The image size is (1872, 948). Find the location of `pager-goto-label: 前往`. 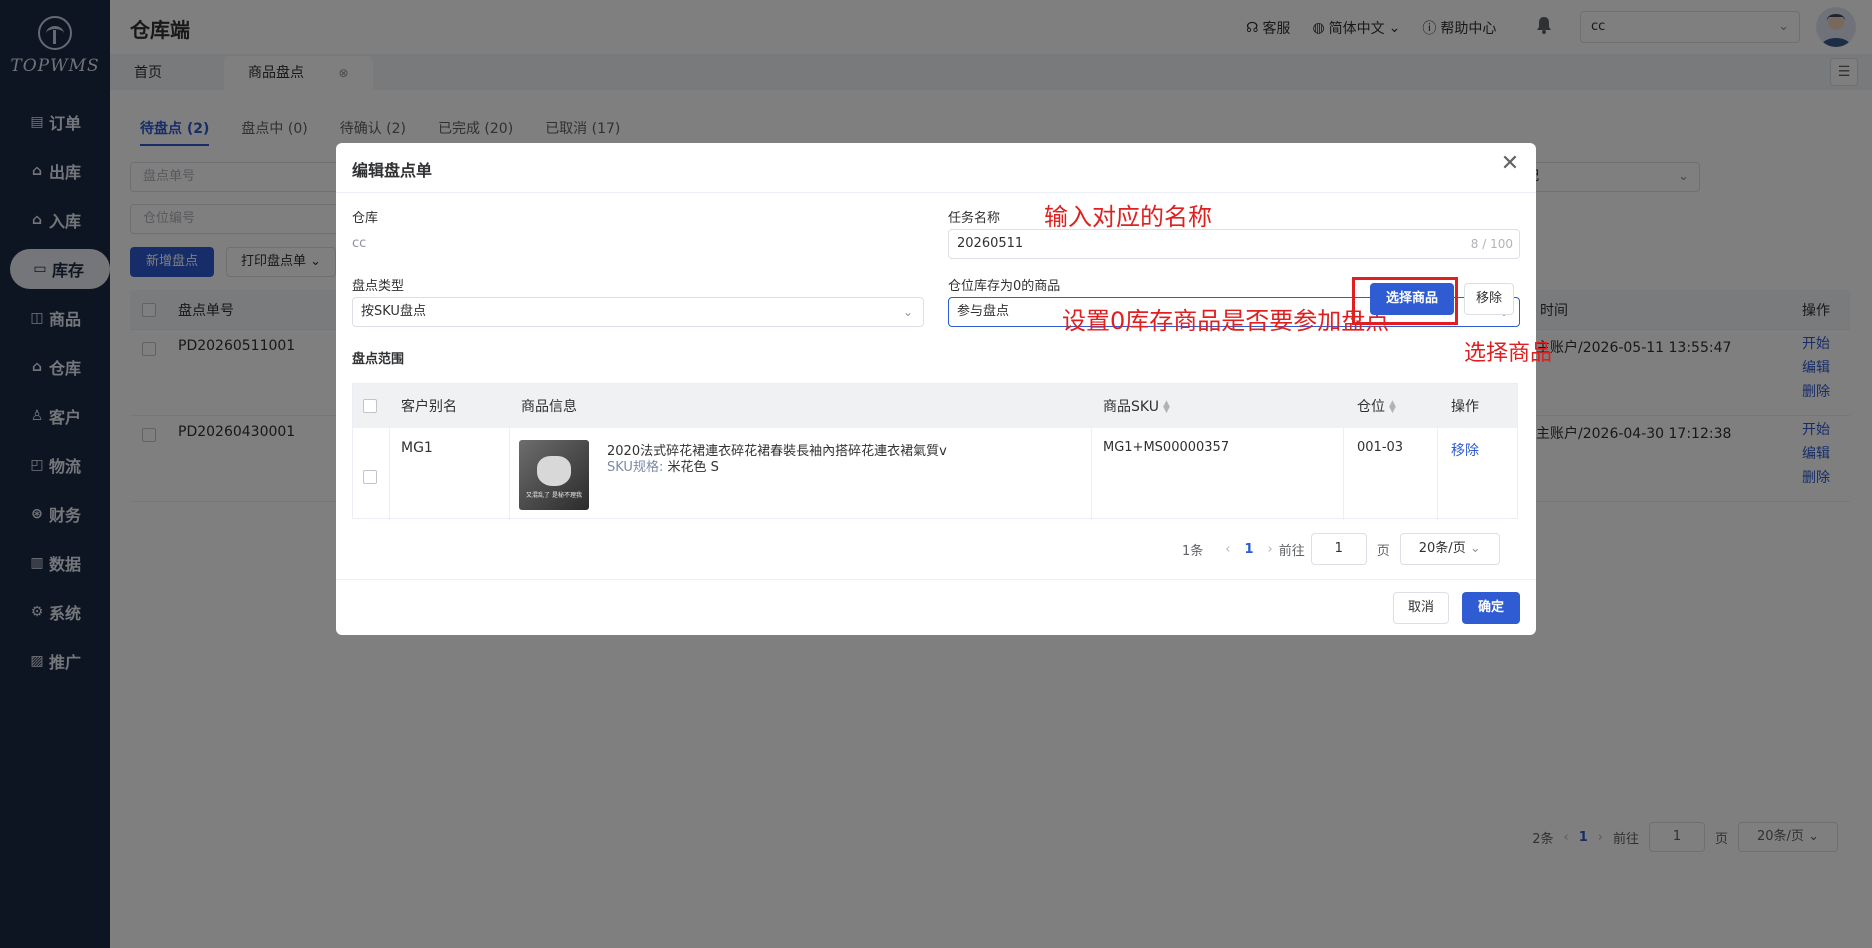

pager-goto-label: 前往 is located at coordinates (1291, 551).